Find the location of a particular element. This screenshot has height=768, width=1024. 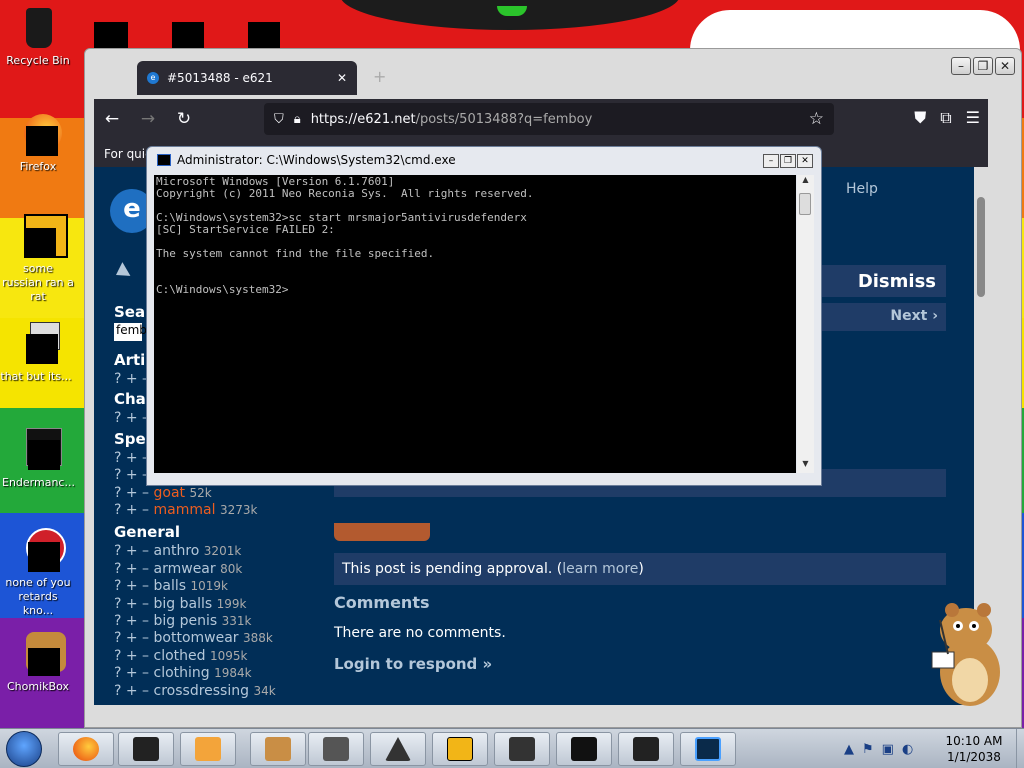

scroll-down-icon: ▼ is located at coordinates (805, 466).